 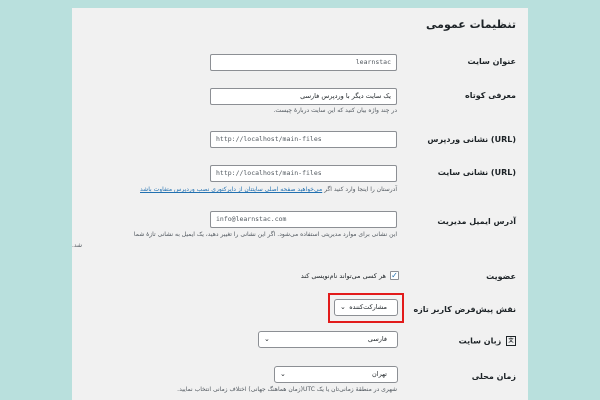 I want to click on admin-email-description-cont: شد., so click(x=77, y=245).